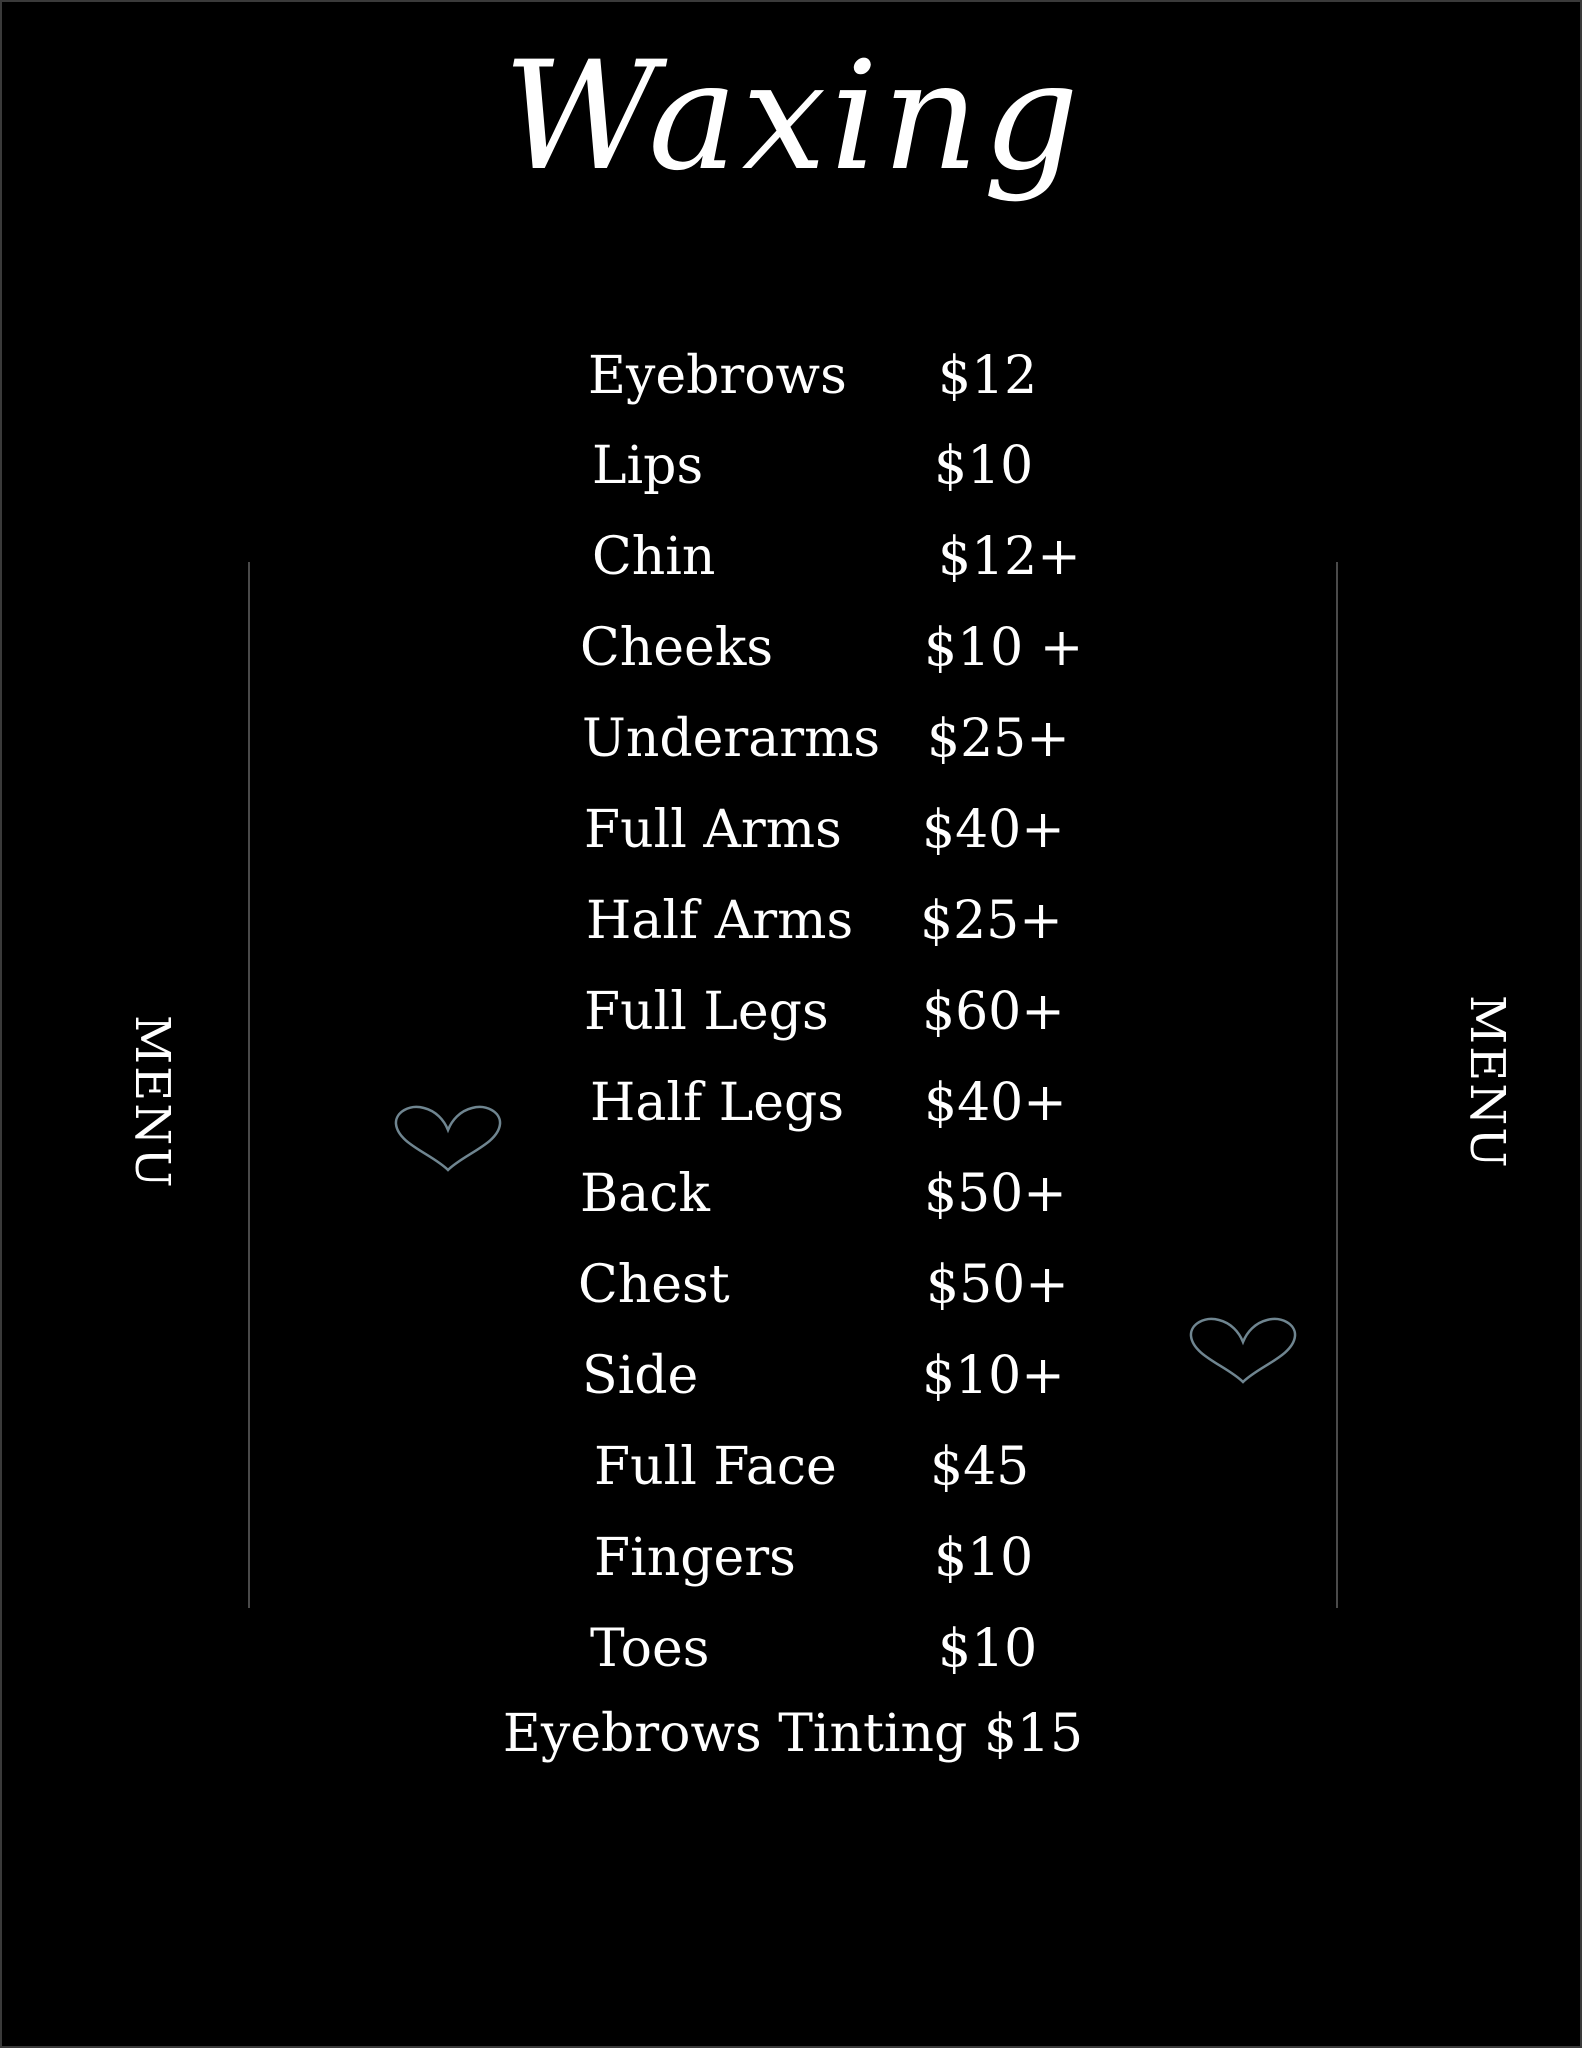 The width and height of the screenshot is (1582, 2048). What do you see at coordinates (695, 1558) in the screenshot?
I see `item-name: Fingers` at bounding box center [695, 1558].